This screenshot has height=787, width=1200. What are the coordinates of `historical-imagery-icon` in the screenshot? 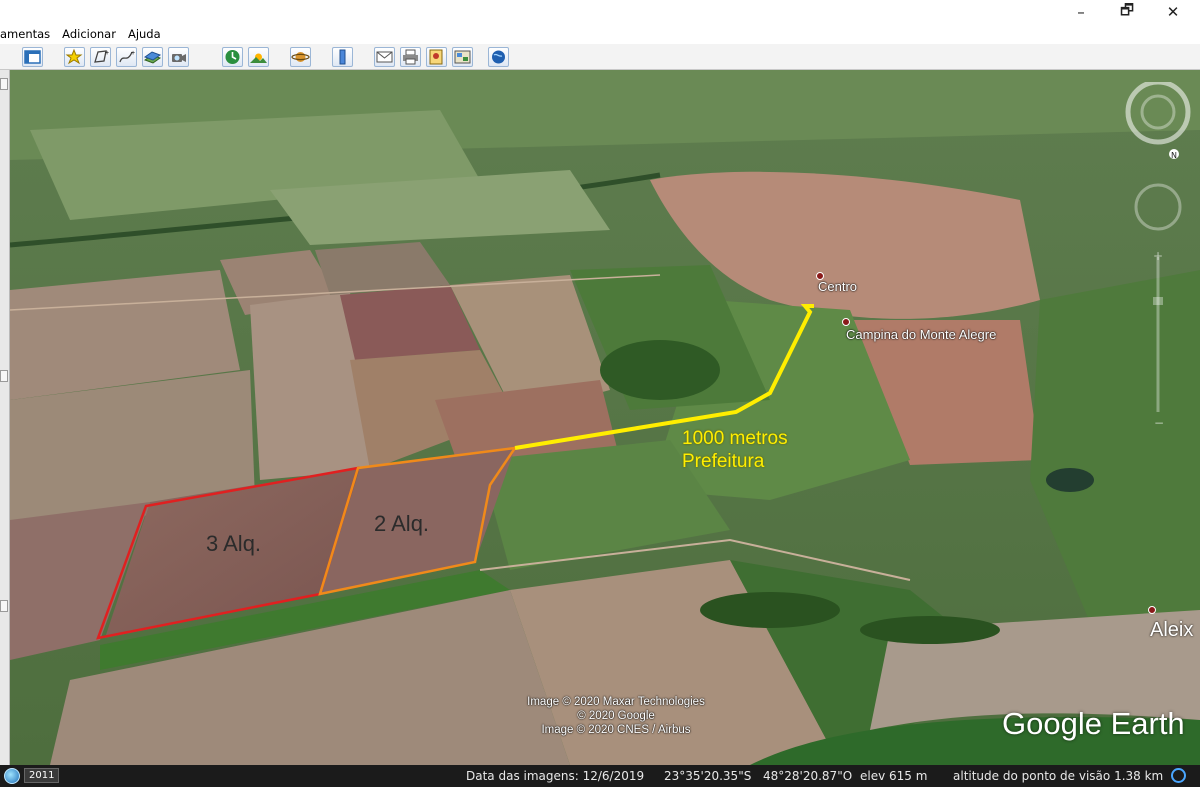 It's located at (232, 57).